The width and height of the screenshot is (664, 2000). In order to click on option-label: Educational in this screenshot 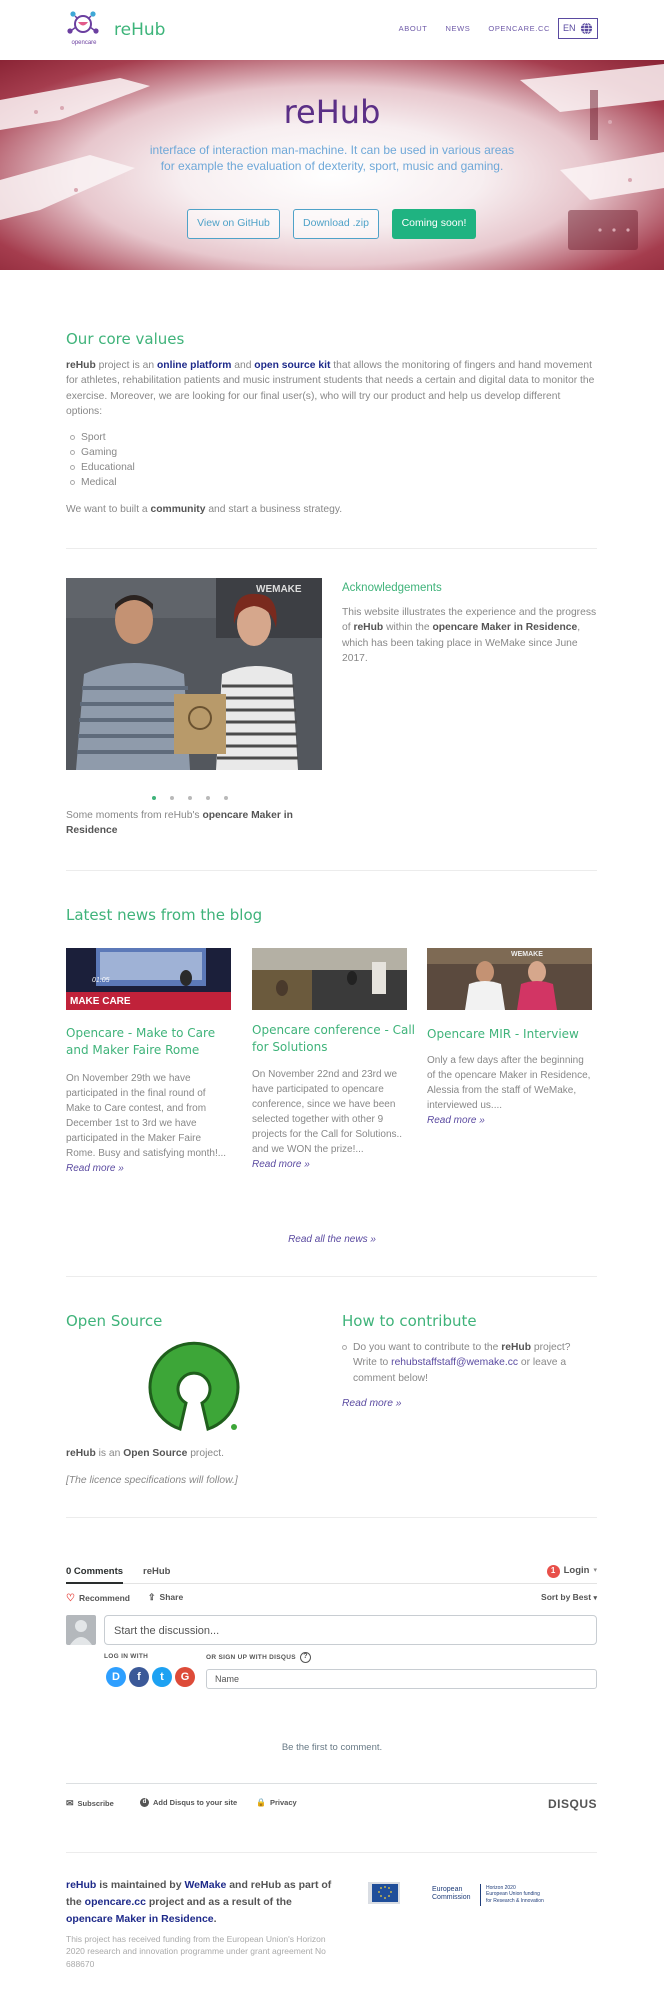, I will do `click(108, 467)`.